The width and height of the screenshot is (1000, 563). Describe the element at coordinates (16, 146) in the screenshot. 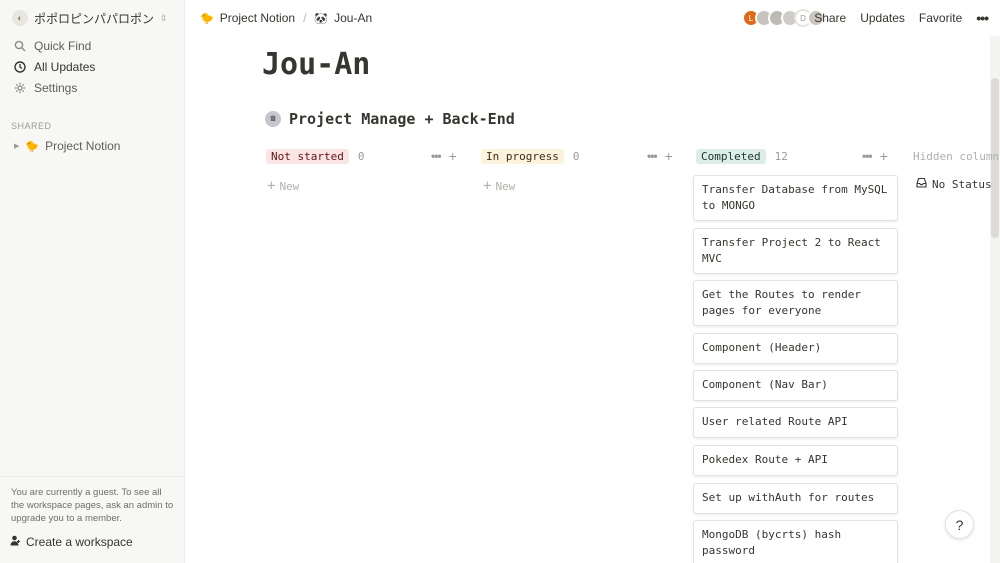

I see `caret-right-icon: ▶` at that location.